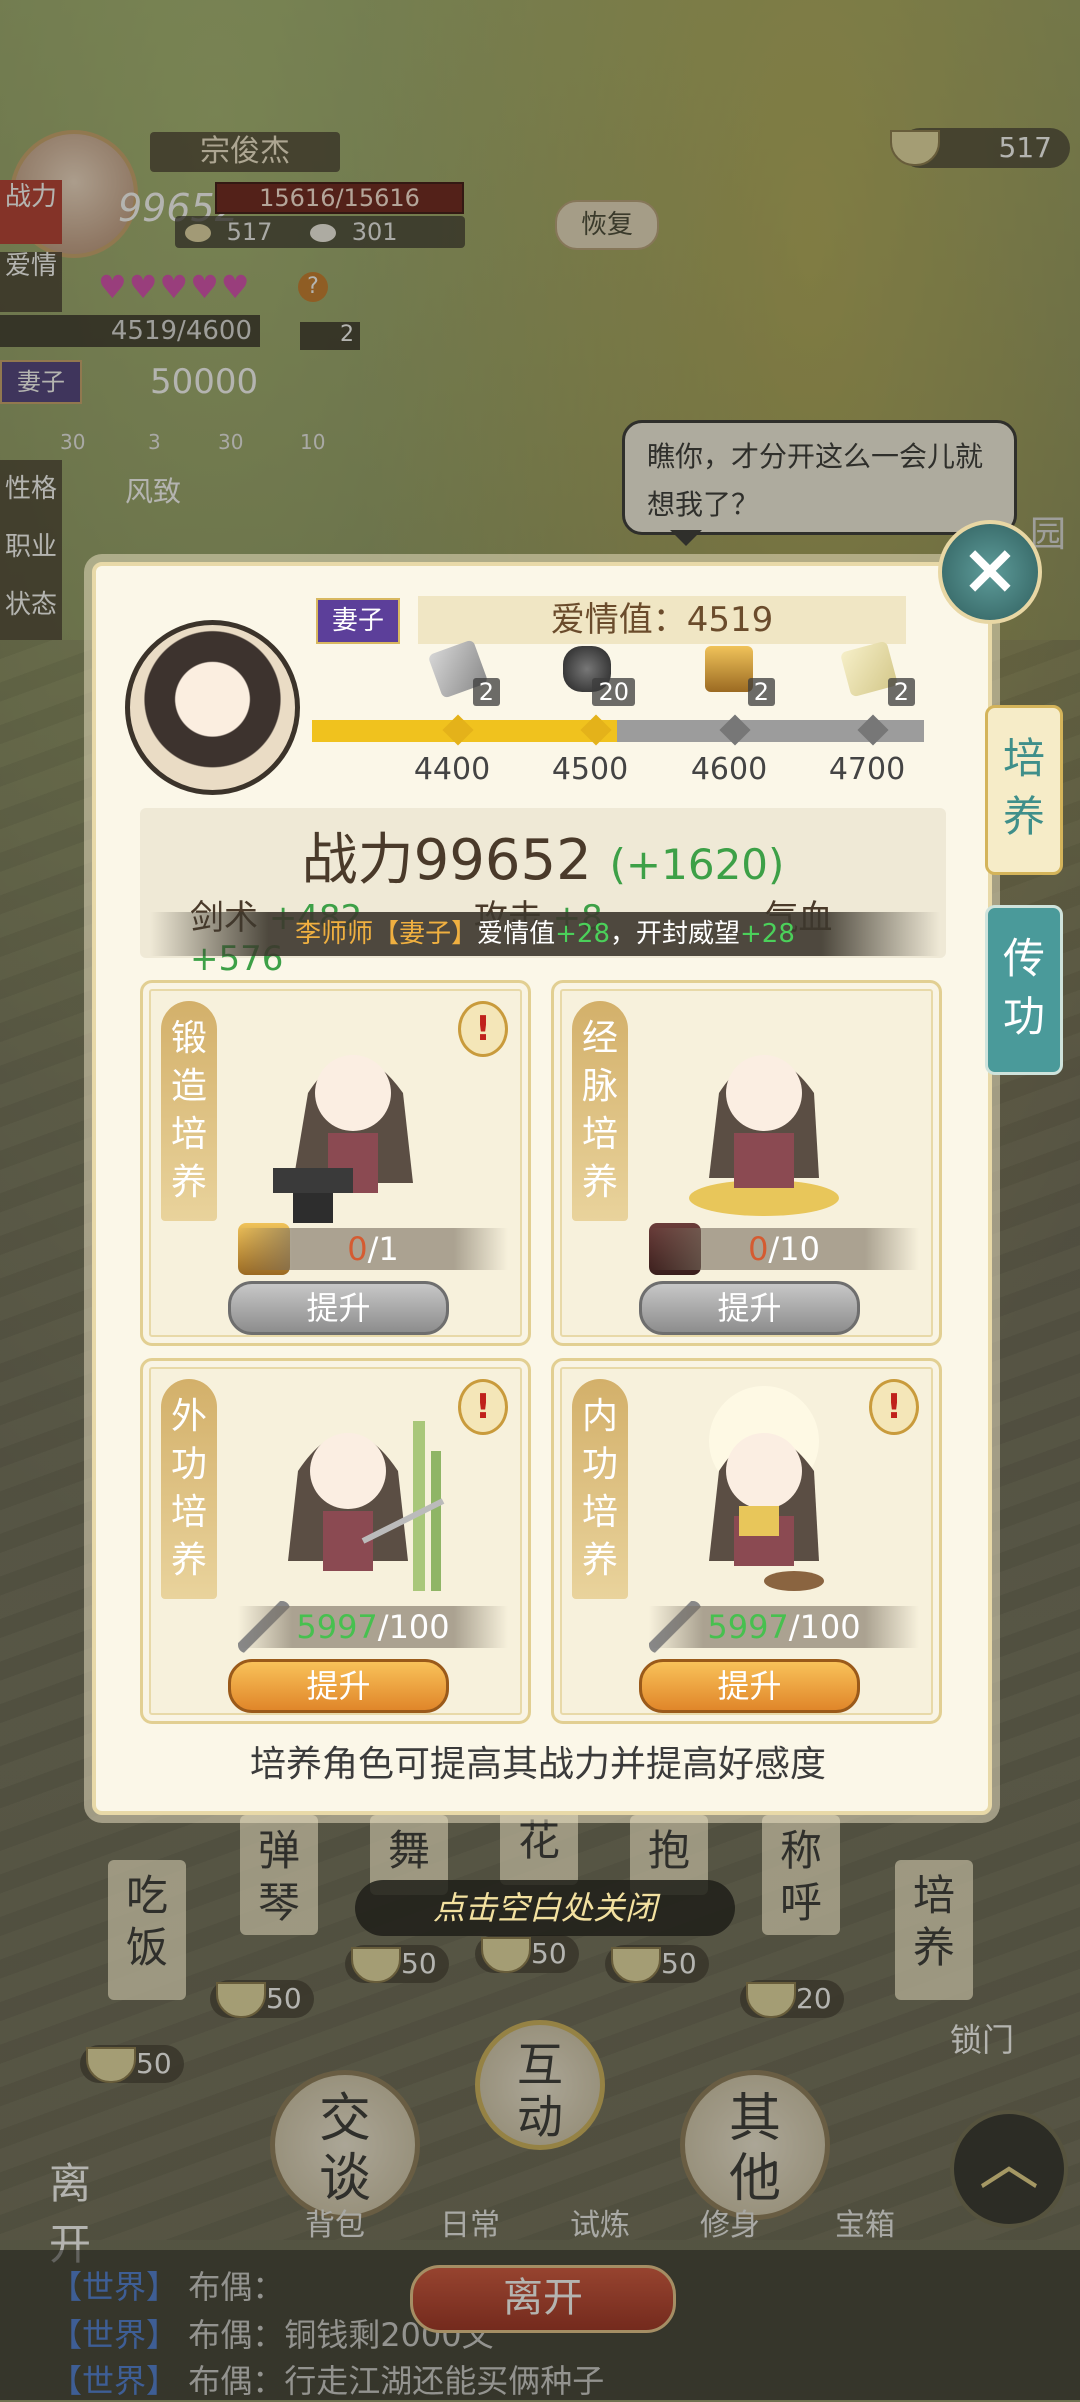 This screenshot has width=1080, height=2402. What do you see at coordinates (373, 1249) in the screenshot?
I see `requirement-count: 0/1` at bounding box center [373, 1249].